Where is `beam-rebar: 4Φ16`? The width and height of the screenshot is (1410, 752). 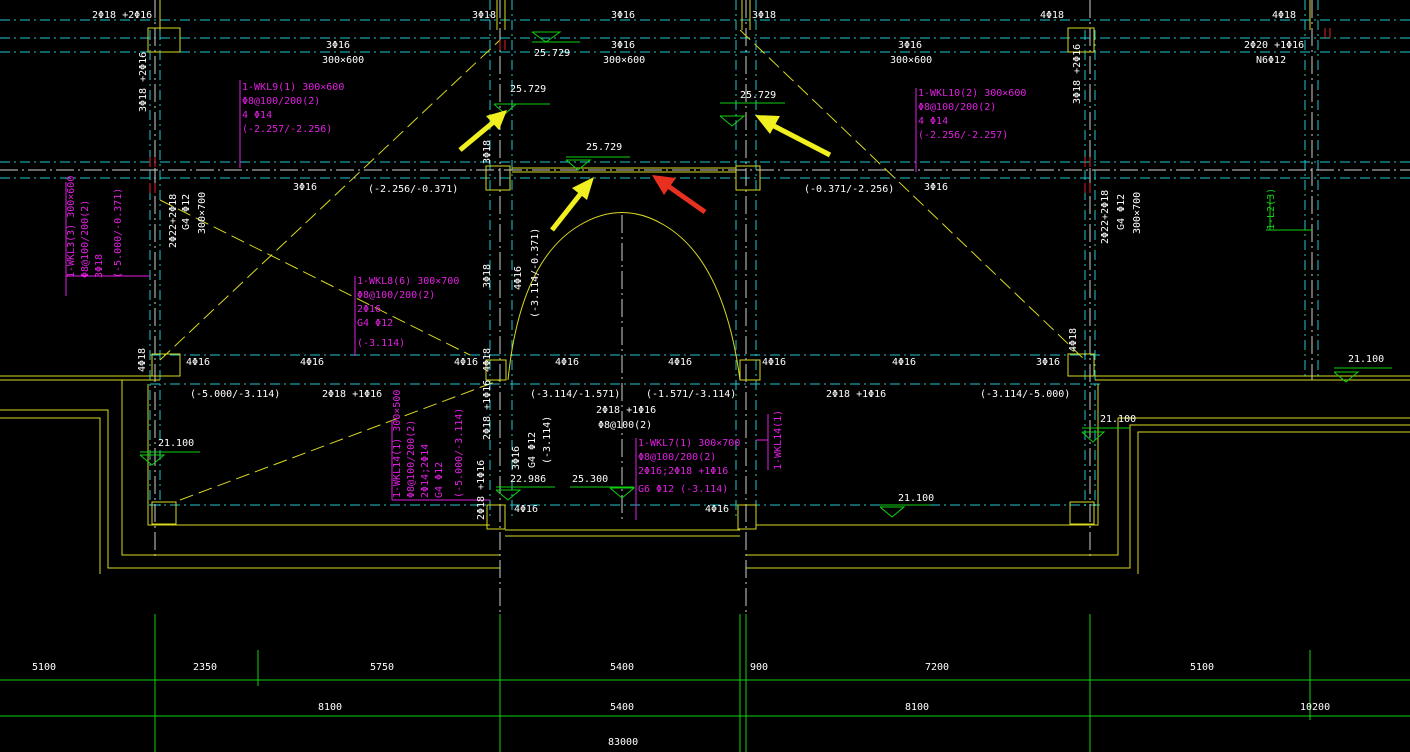 beam-rebar: 4Φ16 is located at coordinates (518, 278).